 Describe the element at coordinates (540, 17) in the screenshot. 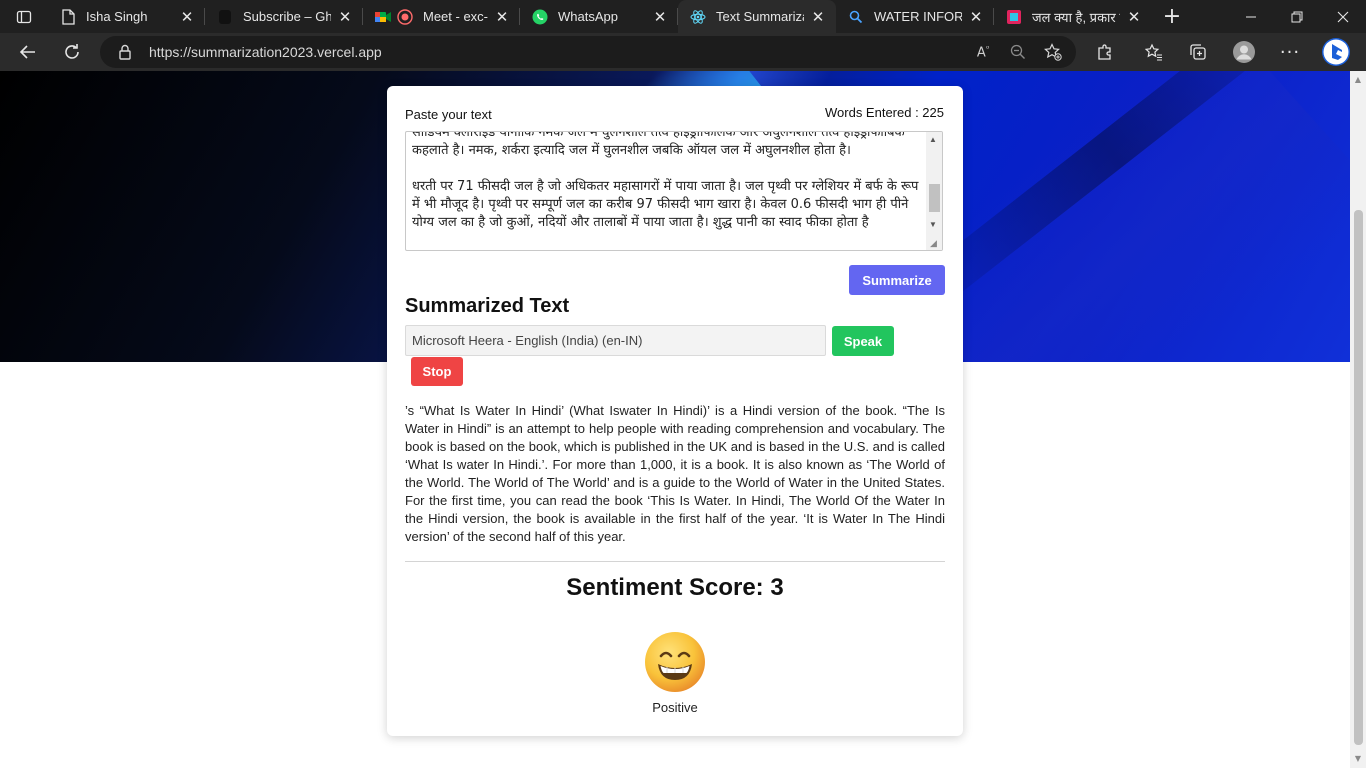

I see `whatsapp-icon` at that location.